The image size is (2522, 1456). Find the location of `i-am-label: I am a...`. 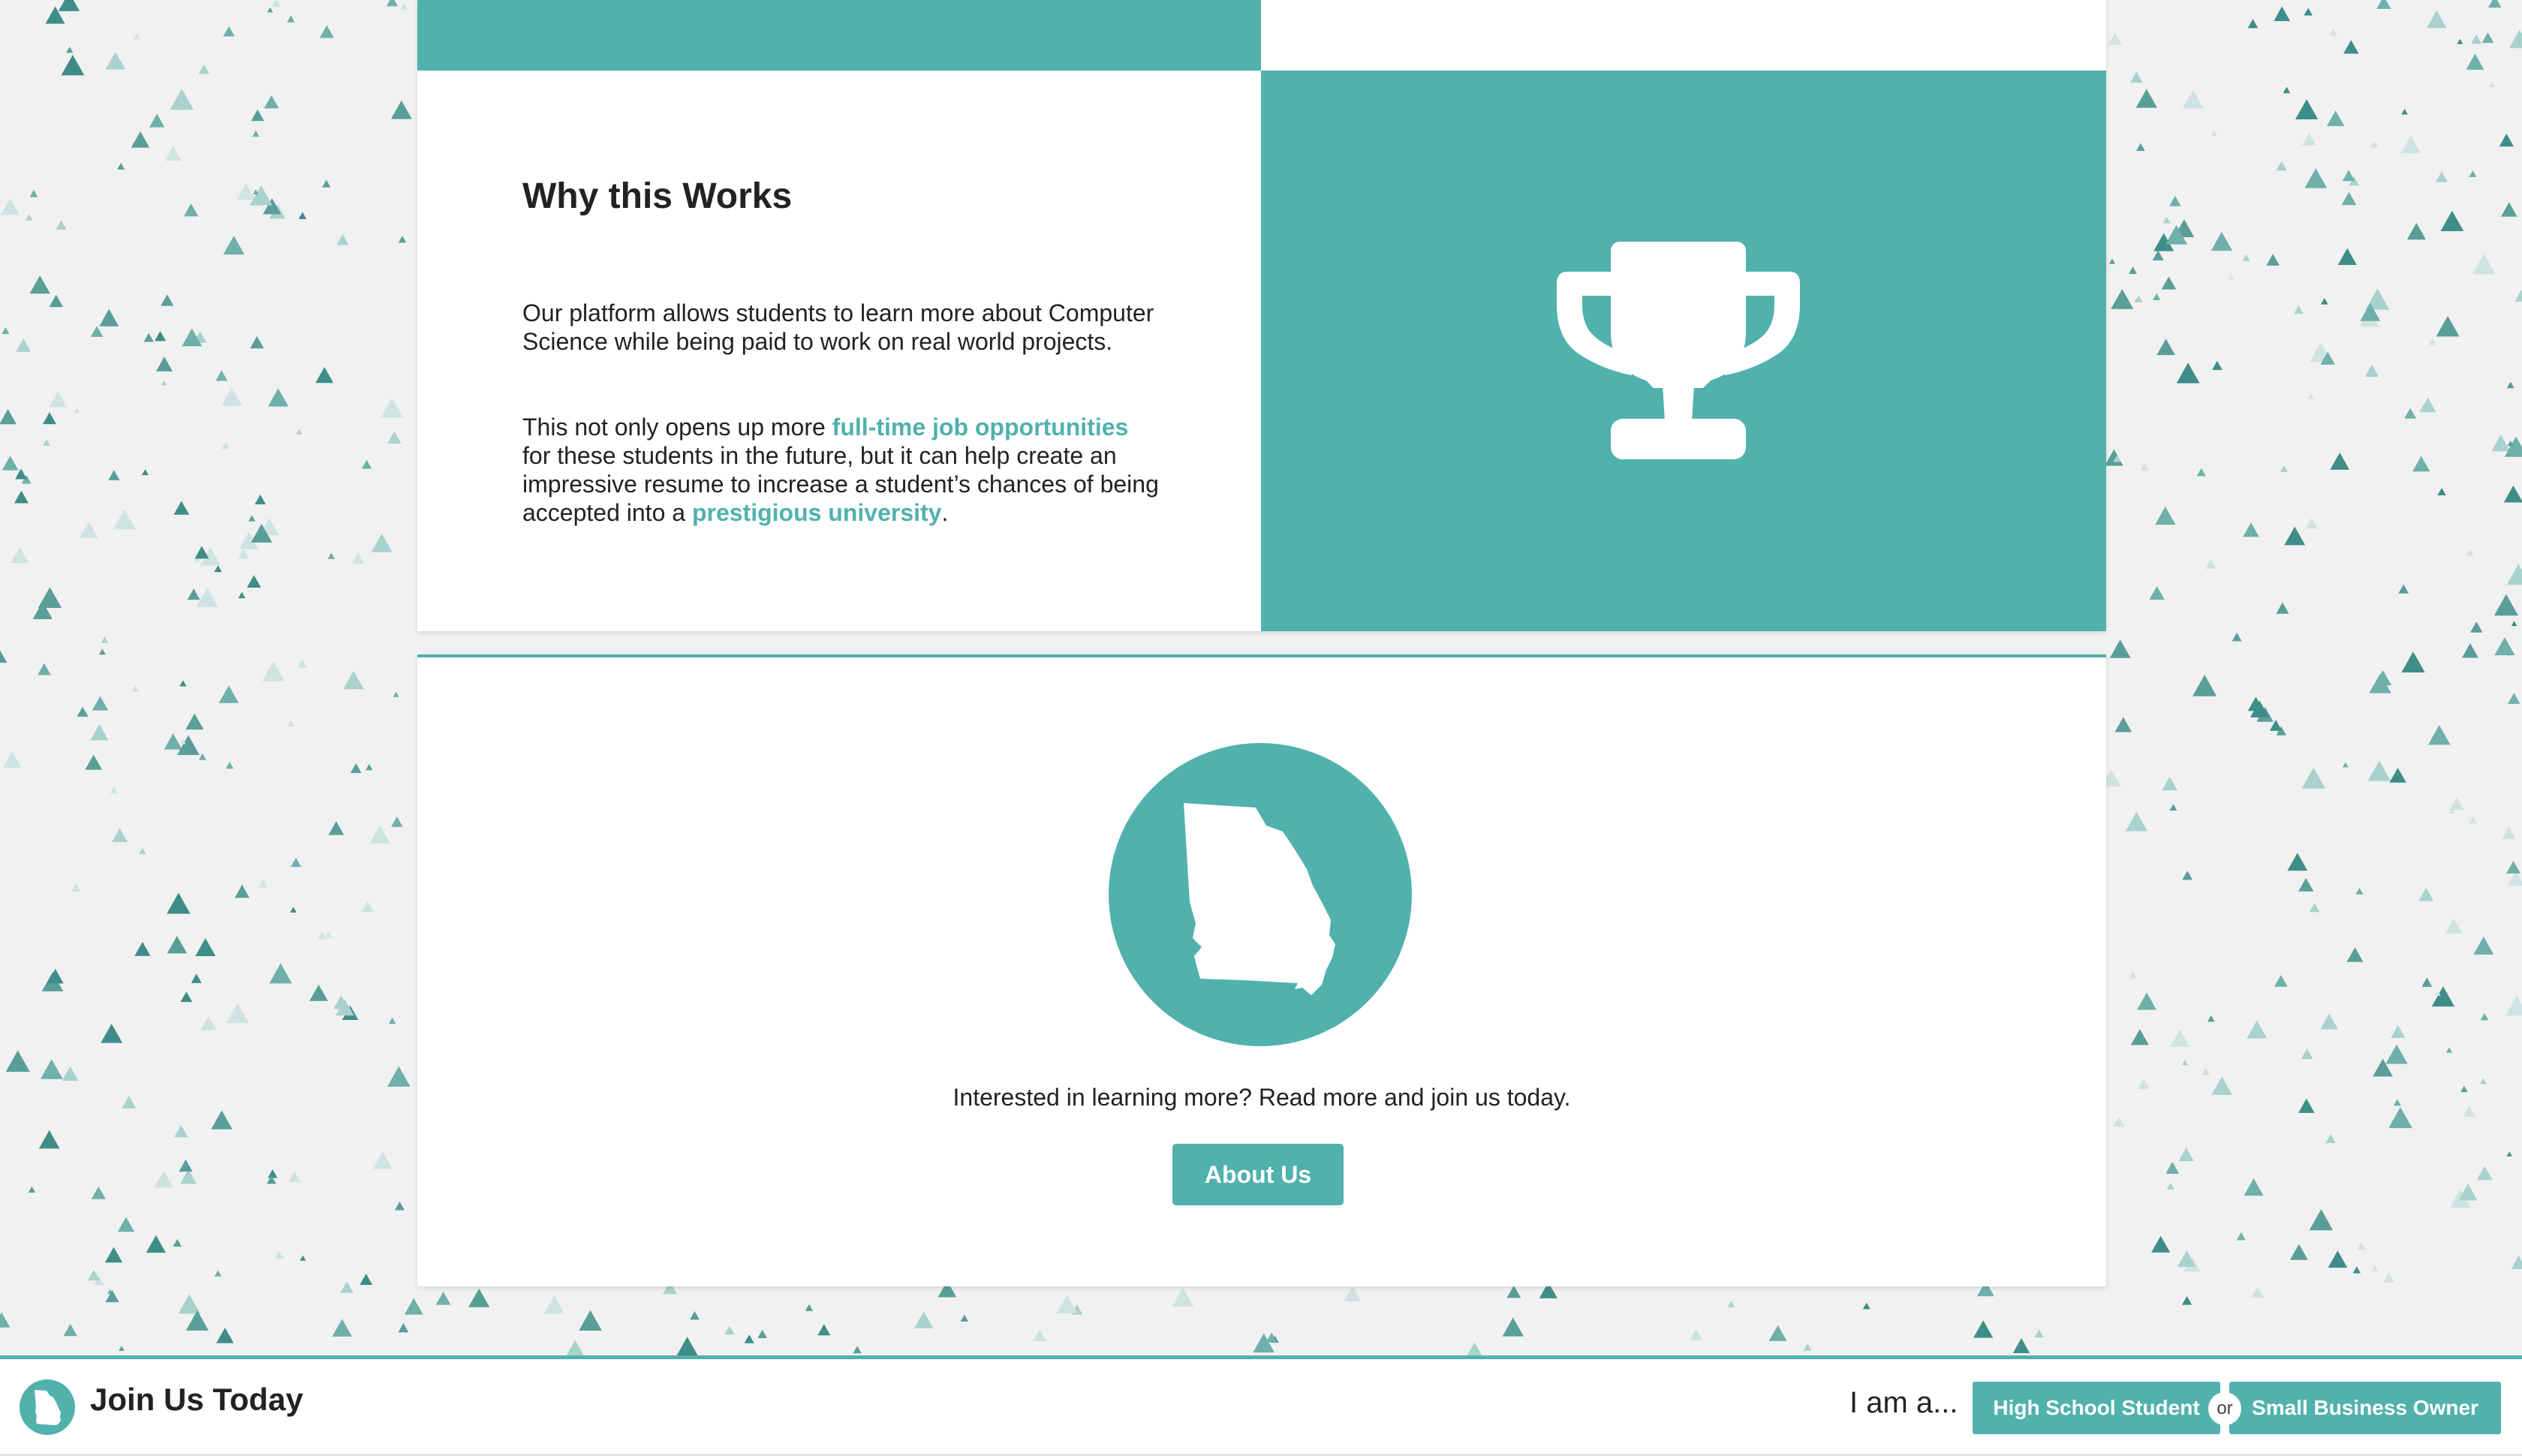

i-am-label: I am a... is located at coordinates (1903, 1402).